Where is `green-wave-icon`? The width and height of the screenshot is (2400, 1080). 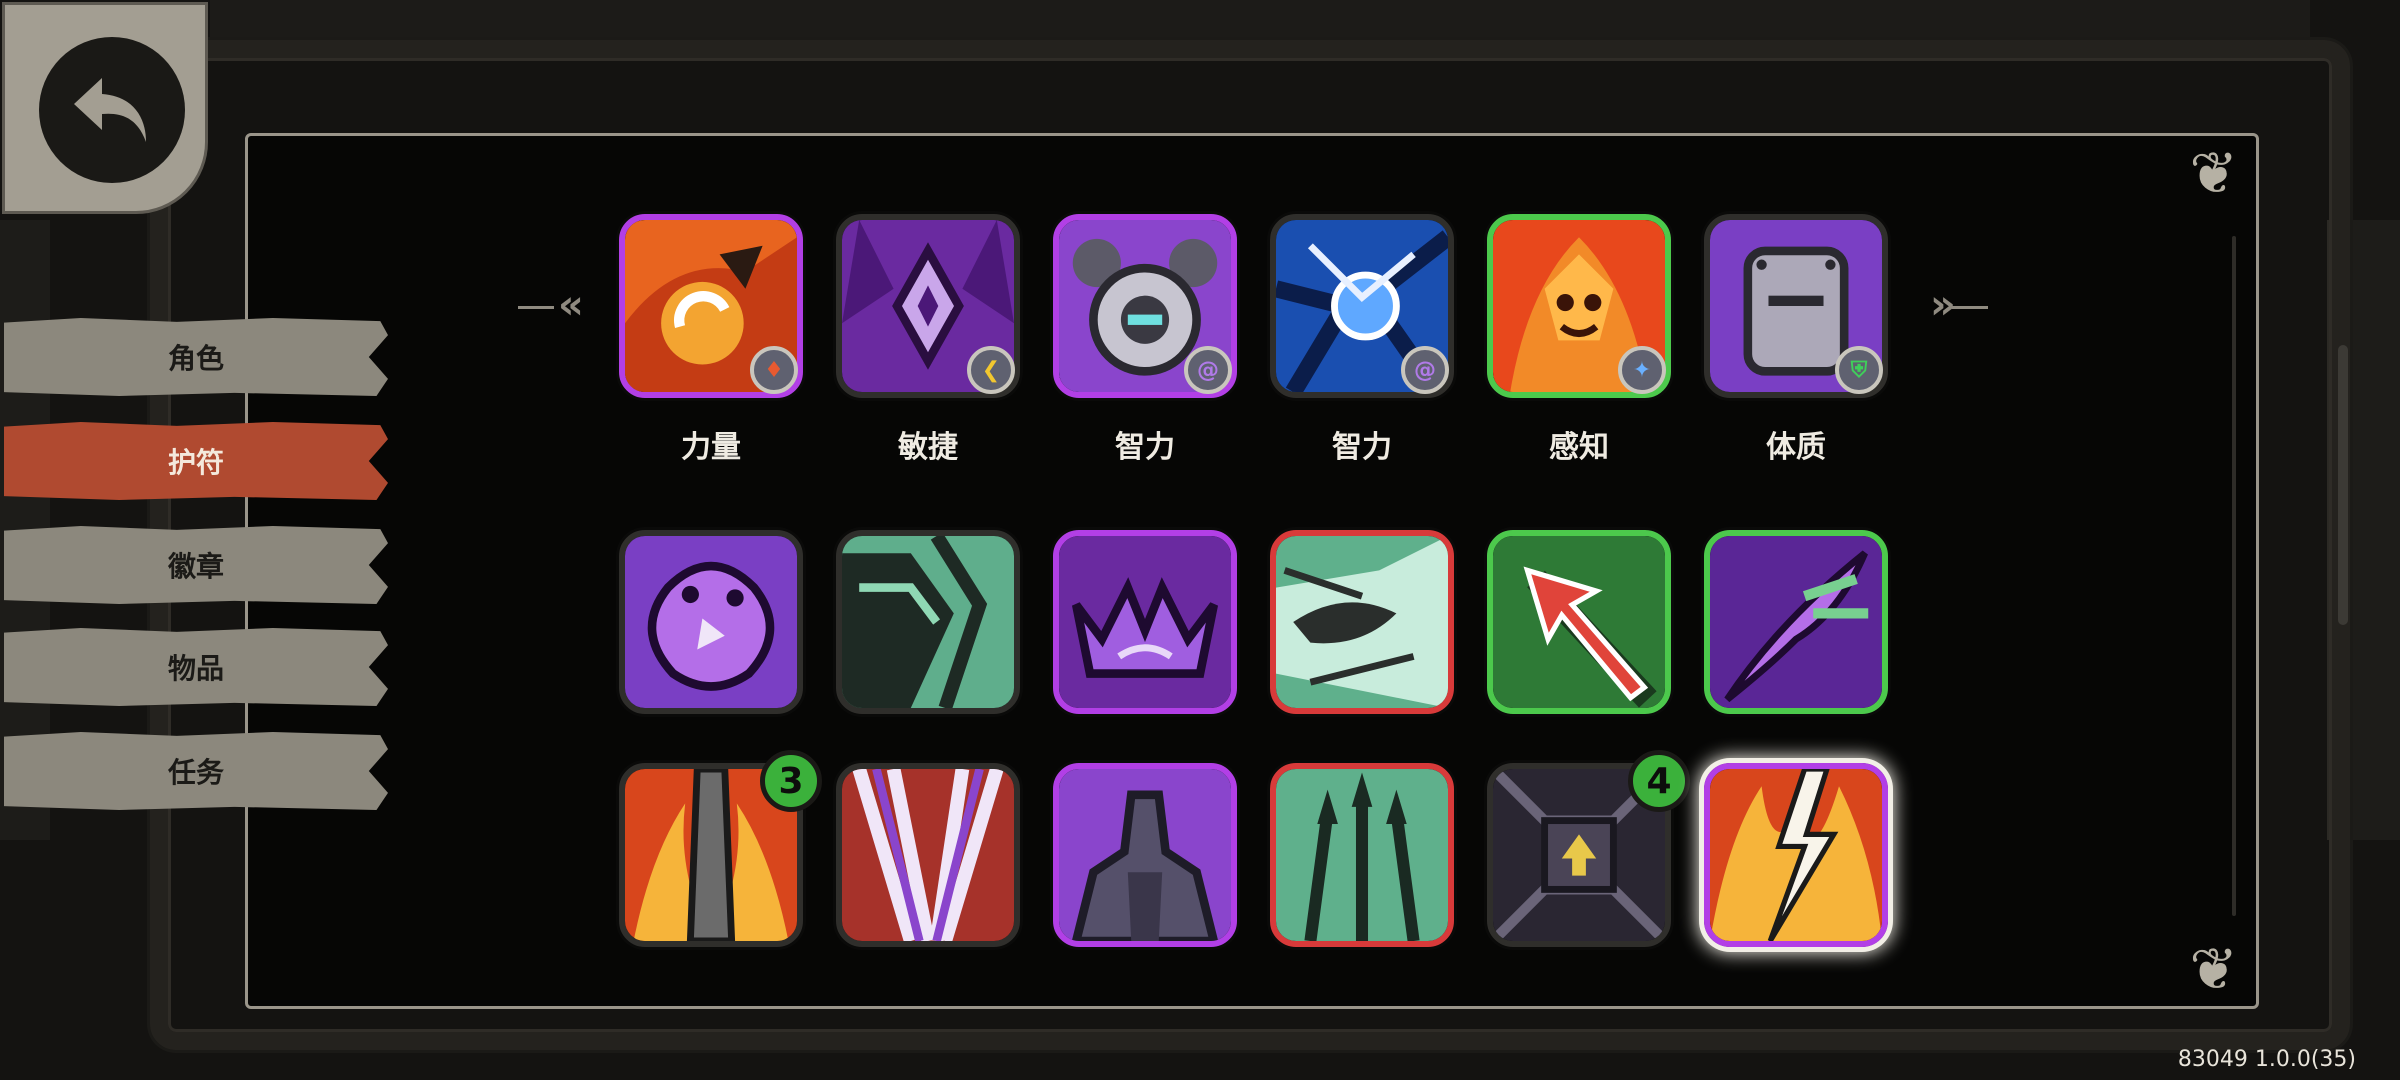 green-wave-icon is located at coordinates (928, 622).